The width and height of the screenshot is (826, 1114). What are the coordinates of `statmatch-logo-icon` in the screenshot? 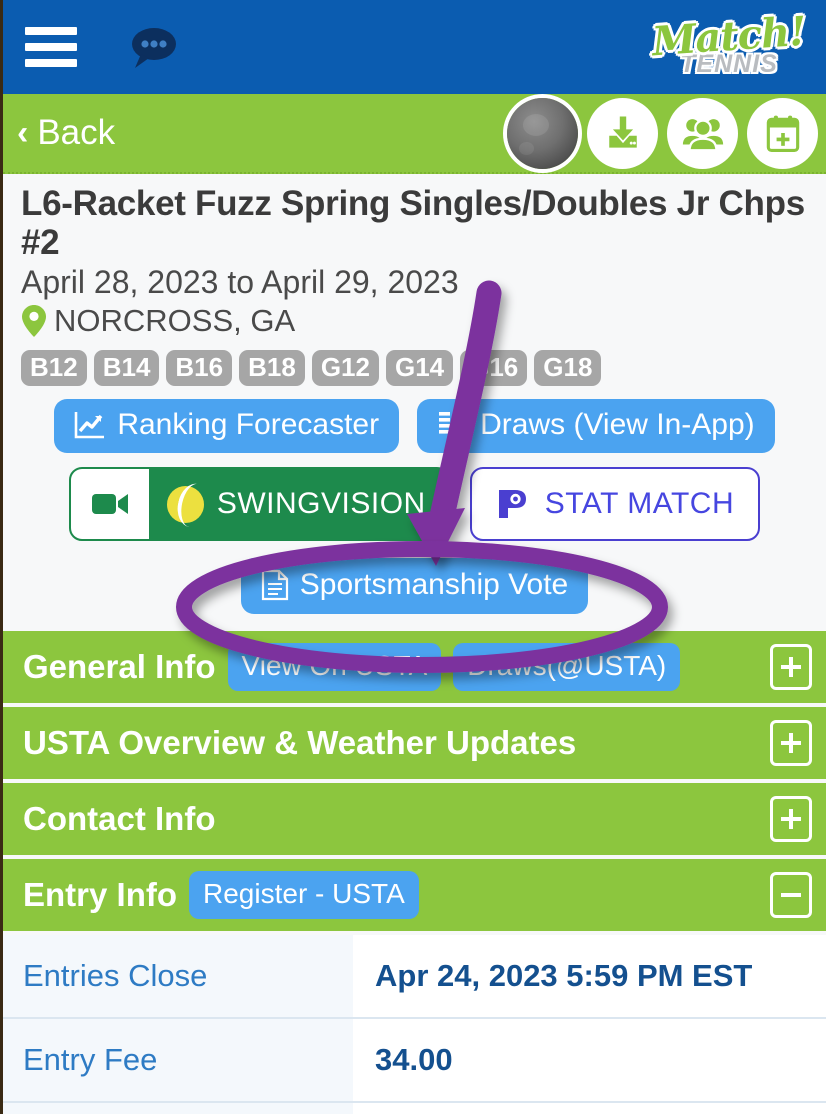 It's located at (512, 504).